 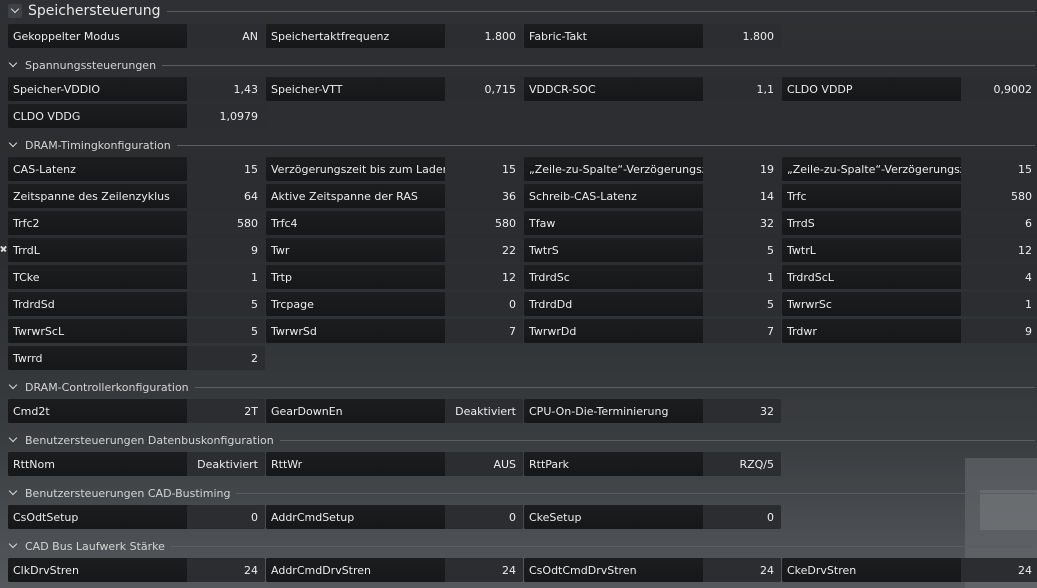 I want to click on setting-schreib-cas-latenz: Schreib-CAS-Latenz 14, so click(x=652, y=196).